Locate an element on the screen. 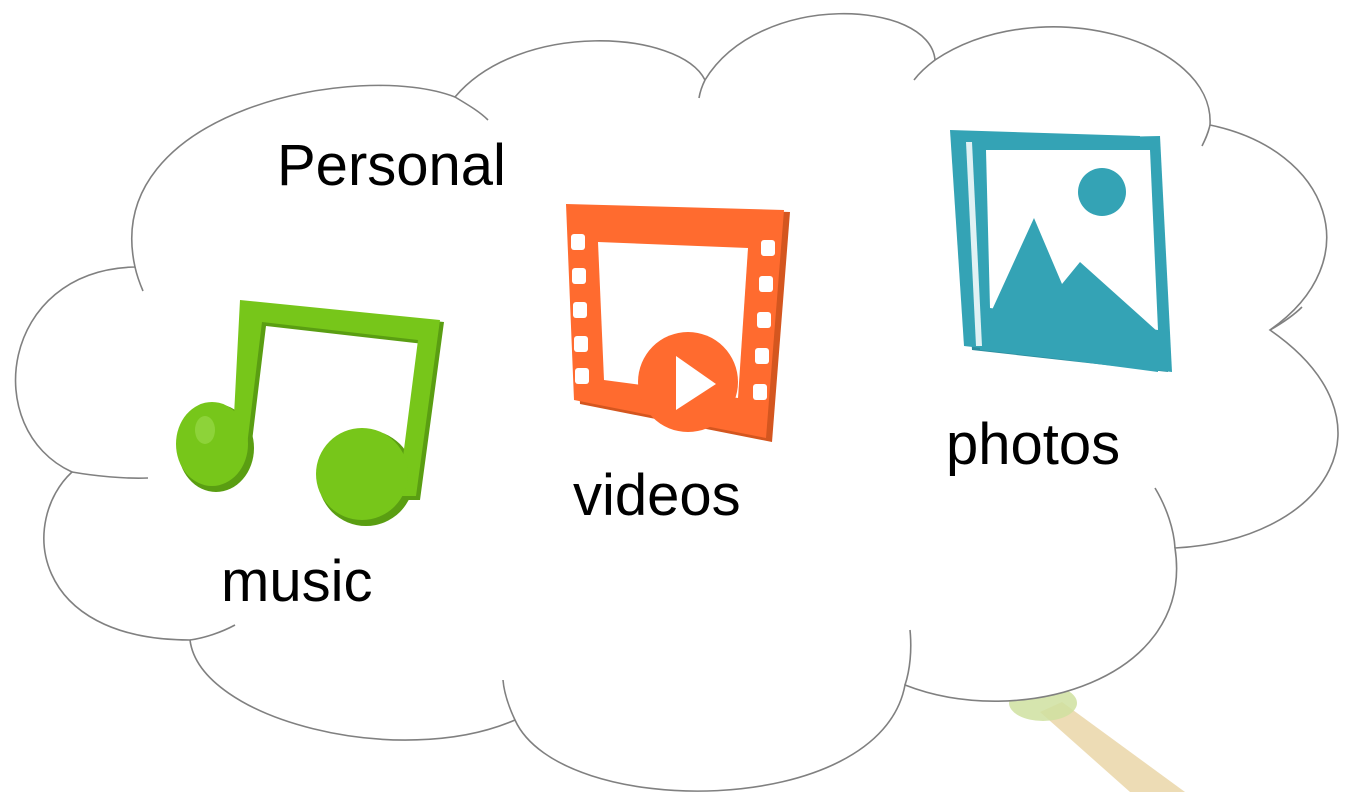 The width and height of the screenshot is (1370, 792). photo-gallery-icon is located at coordinates (1061, 251).